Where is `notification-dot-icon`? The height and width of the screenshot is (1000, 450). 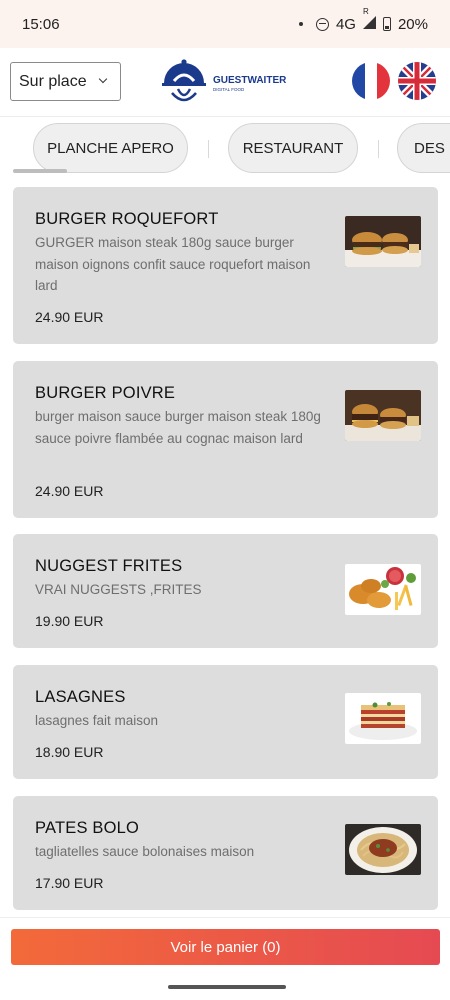 notification-dot-icon is located at coordinates (300, 24).